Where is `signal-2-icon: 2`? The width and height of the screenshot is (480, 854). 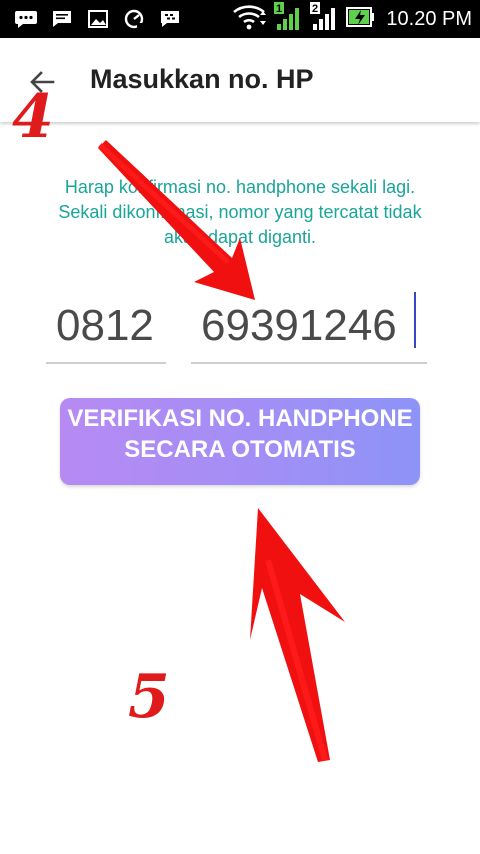 signal-2-icon: 2 is located at coordinates (325, 19).